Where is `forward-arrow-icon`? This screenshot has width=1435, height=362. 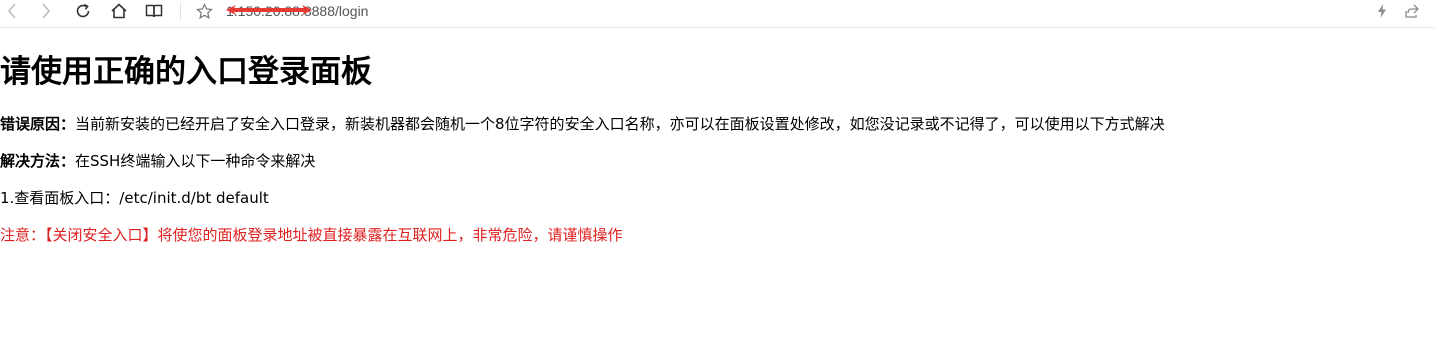 forward-arrow-icon is located at coordinates (46, 11).